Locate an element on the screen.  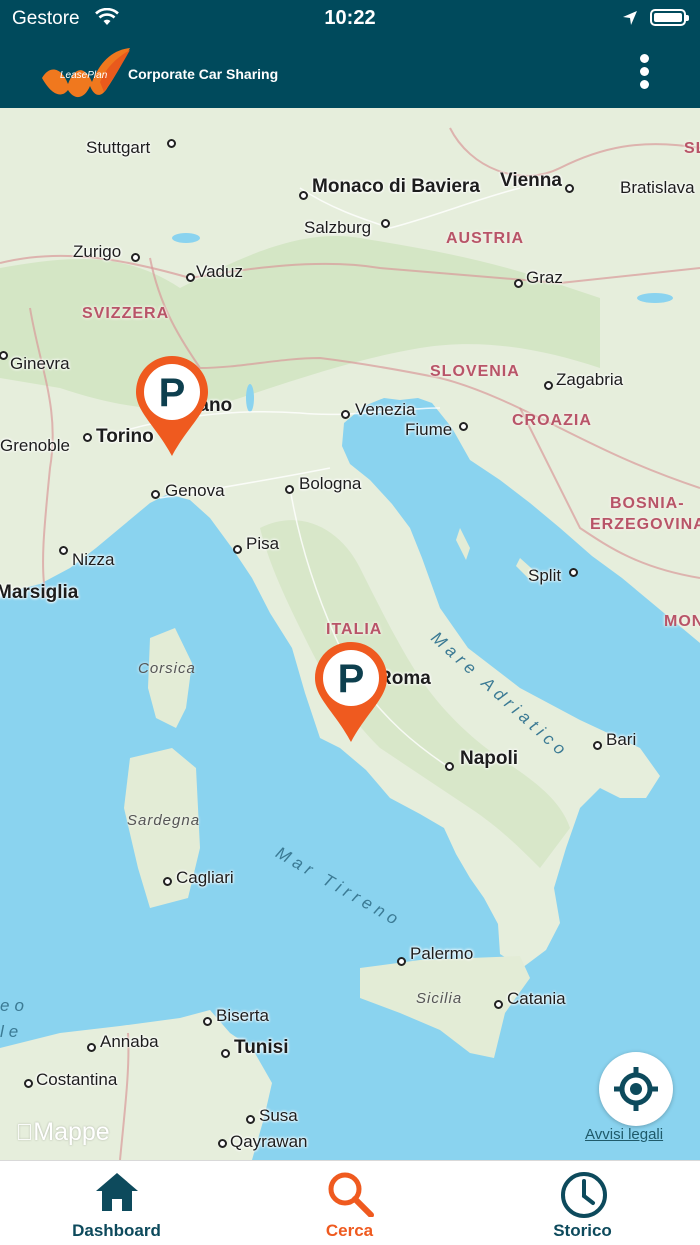
city-label: Catania is located at coordinates (536, 998).